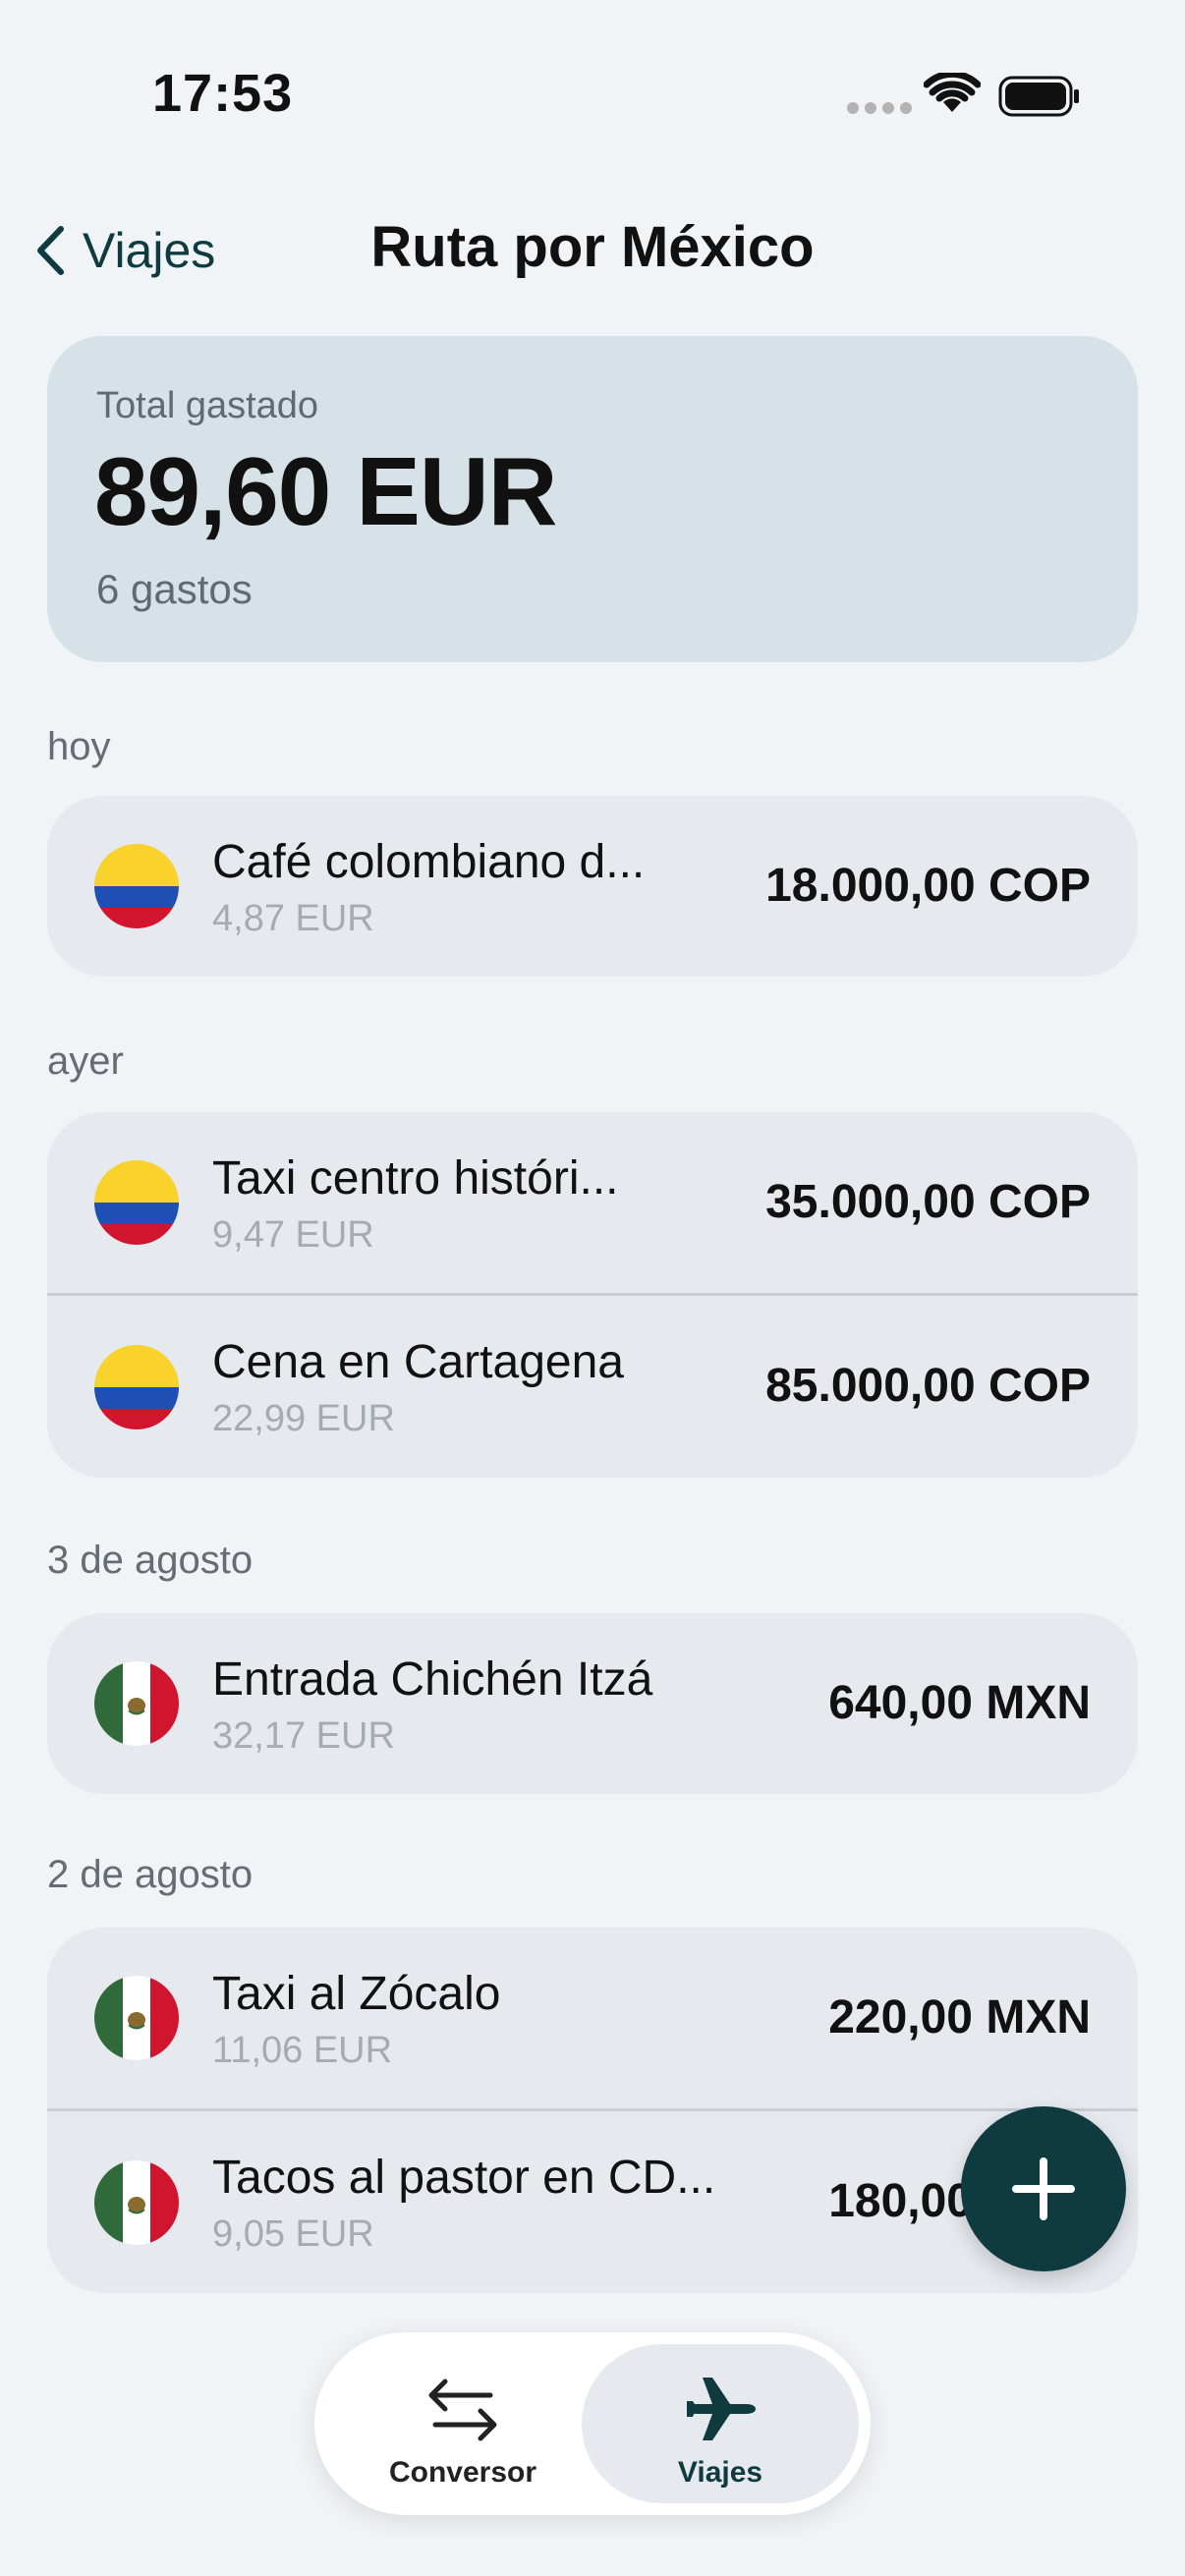 The height and width of the screenshot is (2576, 1185). What do you see at coordinates (85, 1061) in the screenshot?
I see `section-header-yesterday: ayer` at bounding box center [85, 1061].